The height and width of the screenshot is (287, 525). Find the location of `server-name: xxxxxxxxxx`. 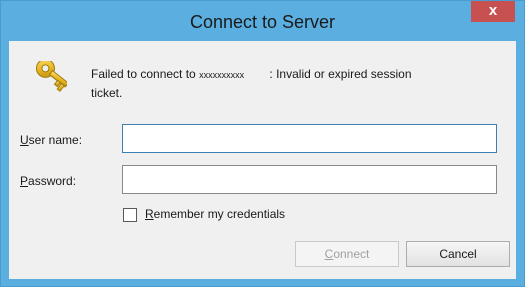

server-name: xxxxxxxxxx is located at coordinates (222, 75).